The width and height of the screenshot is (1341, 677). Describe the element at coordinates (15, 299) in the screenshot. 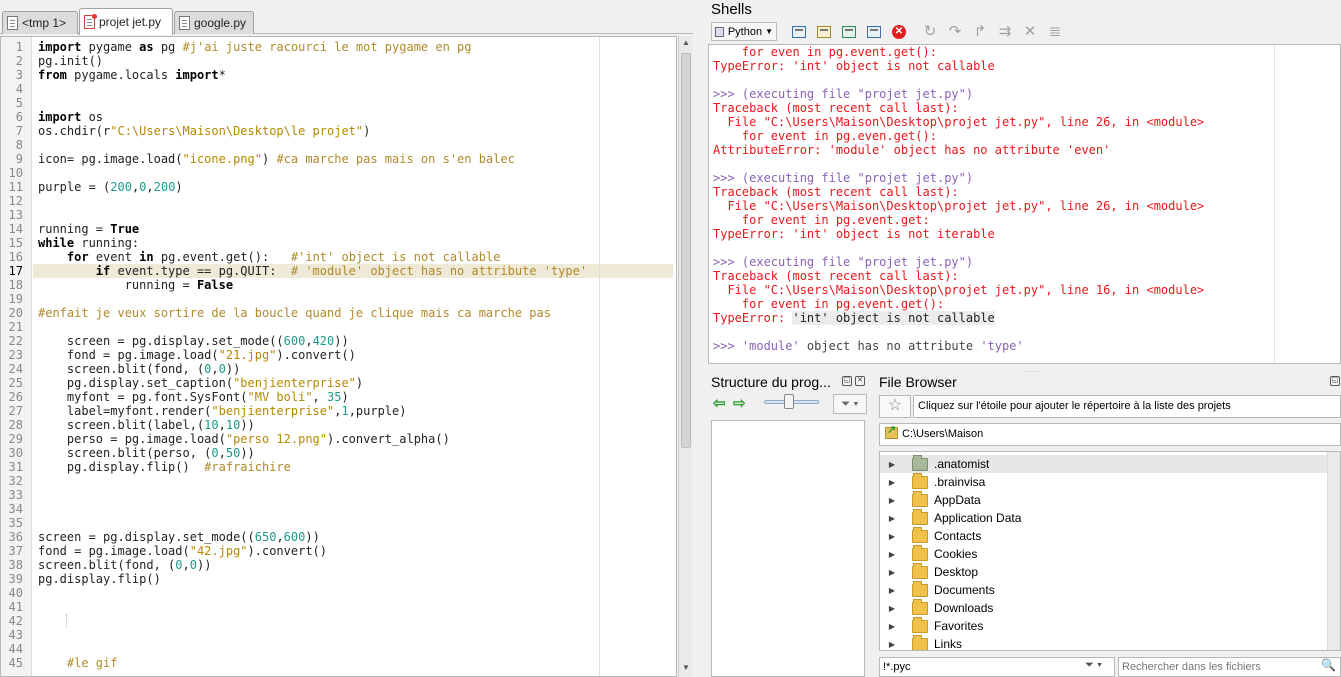

I see `line-number: 19` at that location.